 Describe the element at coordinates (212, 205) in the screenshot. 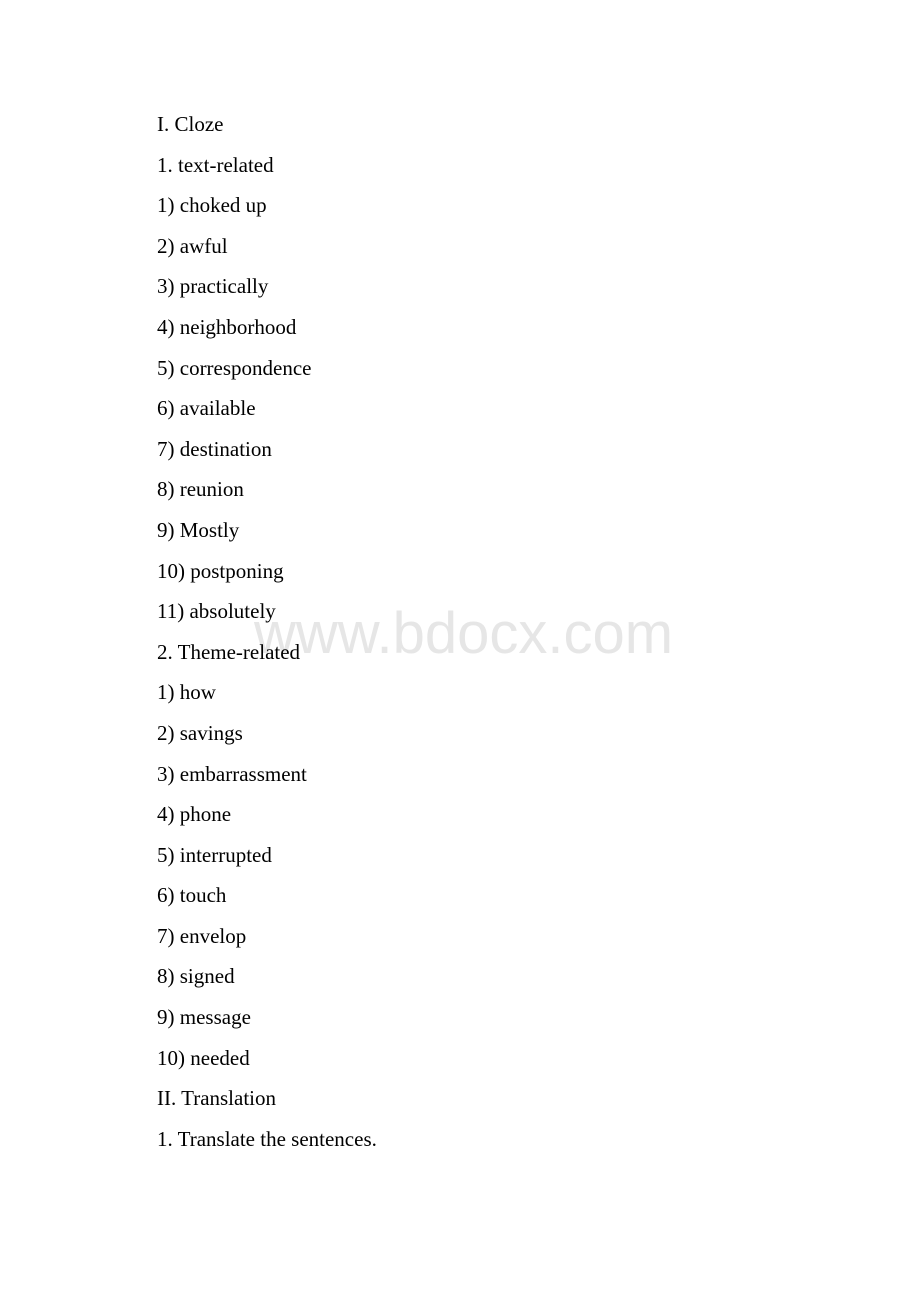

I see `answer-item: 1) choked up` at that location.